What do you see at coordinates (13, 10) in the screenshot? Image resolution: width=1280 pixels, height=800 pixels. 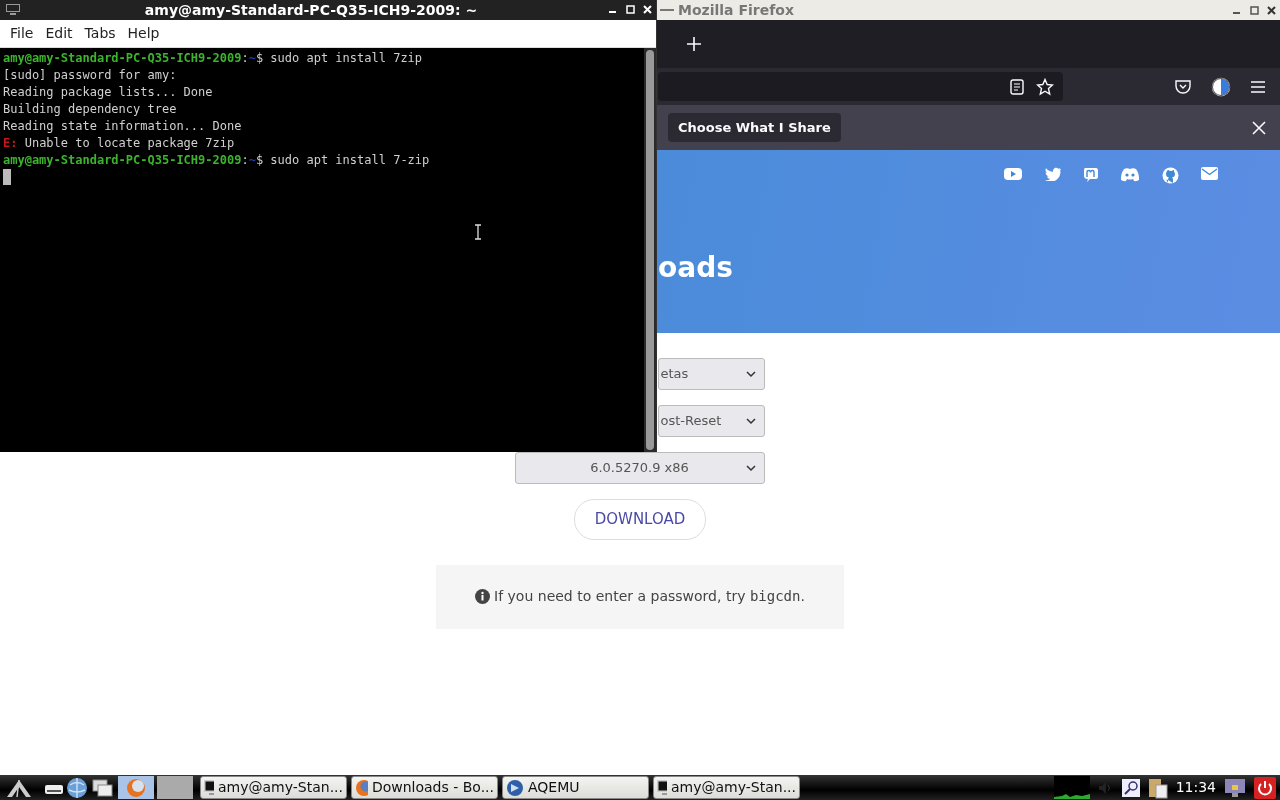 I see `terminal-icon` at bounding box center [13, 10].